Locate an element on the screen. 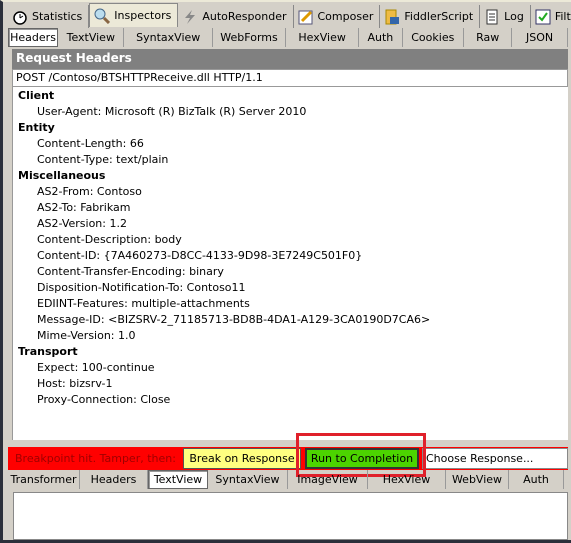  response-tab-webview: WebView is located at coordinates (477, 479).